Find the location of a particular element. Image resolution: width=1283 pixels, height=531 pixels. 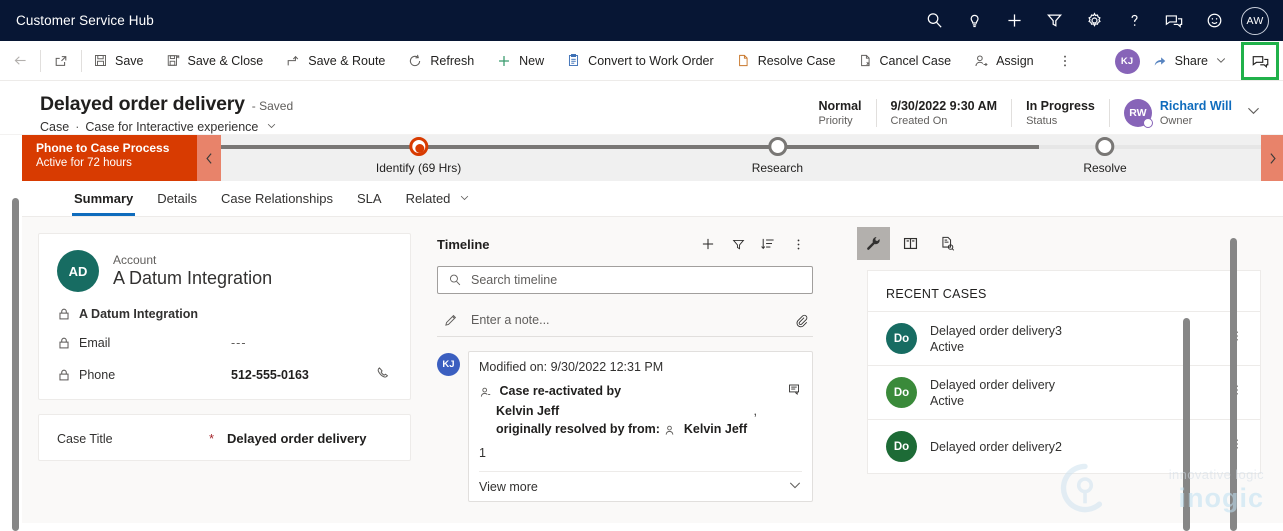

tab-summary: Summary is located at coordinates (103, 199).